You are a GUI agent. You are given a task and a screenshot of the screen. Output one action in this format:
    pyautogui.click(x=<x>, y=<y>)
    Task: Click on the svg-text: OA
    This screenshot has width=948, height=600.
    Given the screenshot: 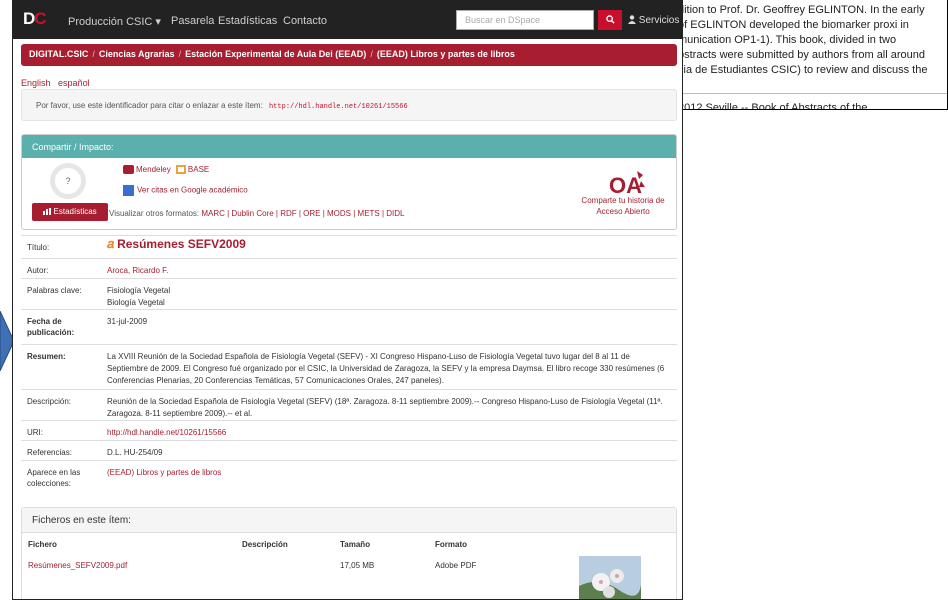 What is the action you would take?
    pyautogui.click(x=625, y=185)
    